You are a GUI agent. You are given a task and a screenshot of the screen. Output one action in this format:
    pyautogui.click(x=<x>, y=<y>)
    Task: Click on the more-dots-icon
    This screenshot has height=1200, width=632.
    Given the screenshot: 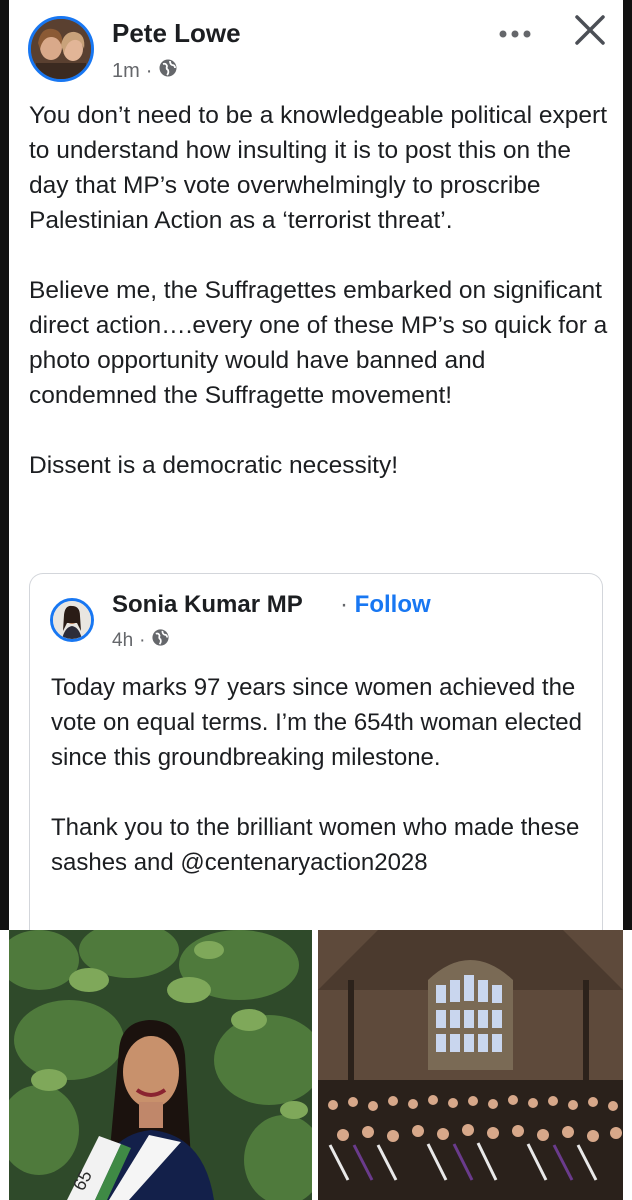 What is the action you would take?
    pyautogui.click(x=515, y=34)
    